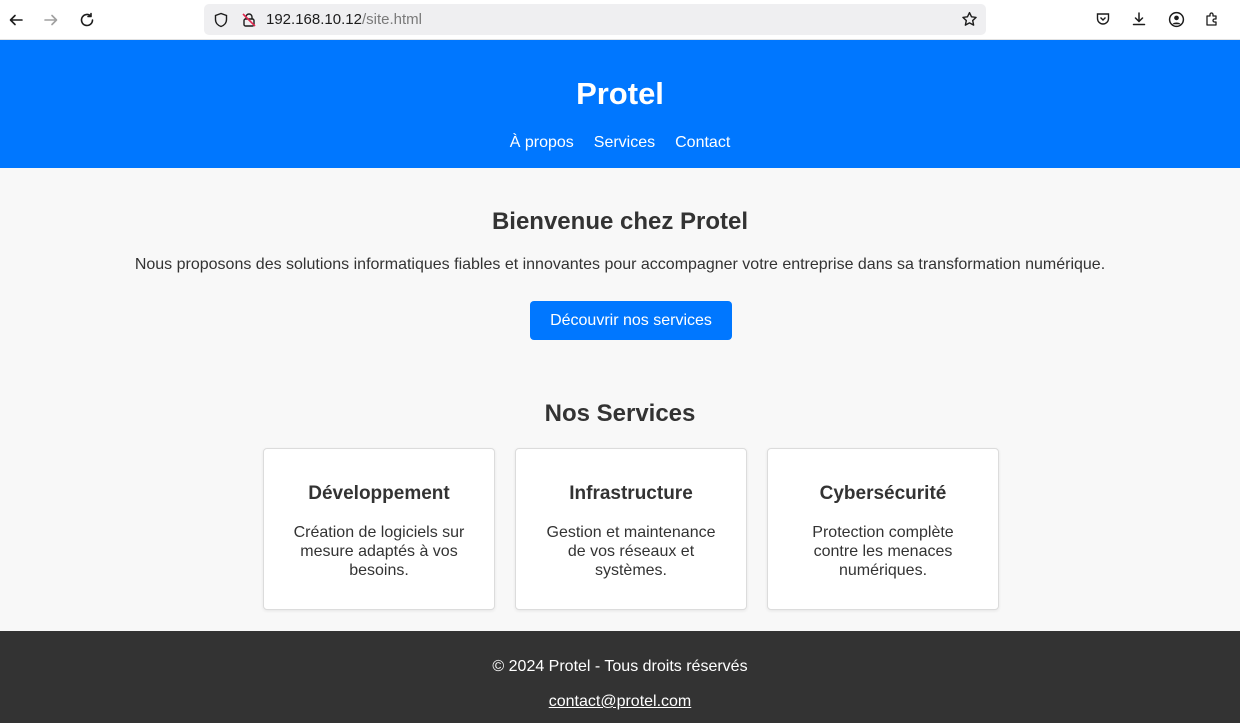 This screenshot has height=723, width=1240. What do you see at coordinates (631, 493) in the screenshot?
I see `service-card-title: Infrastructure` at bounding box center [631, 493].